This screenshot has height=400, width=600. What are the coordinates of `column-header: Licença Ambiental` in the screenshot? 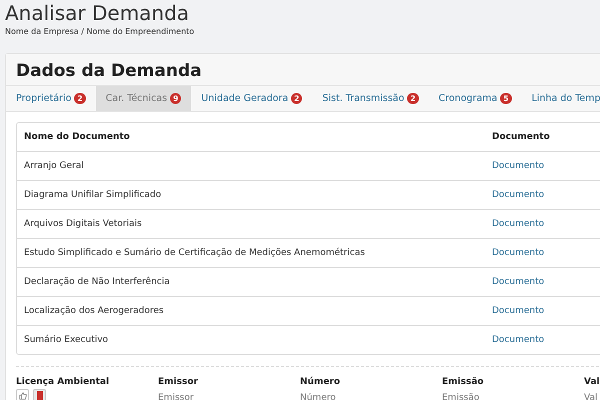 It's located at (63, 382).